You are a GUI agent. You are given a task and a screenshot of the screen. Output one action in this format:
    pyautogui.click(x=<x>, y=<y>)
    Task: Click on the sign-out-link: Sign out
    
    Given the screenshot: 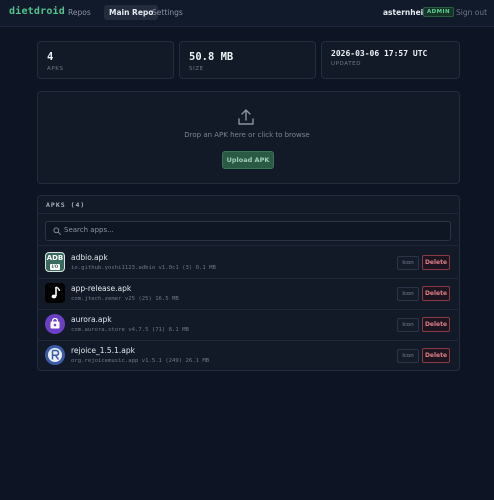 What is the action you would take?
    pyautogui.click(x=471, y=12)
    